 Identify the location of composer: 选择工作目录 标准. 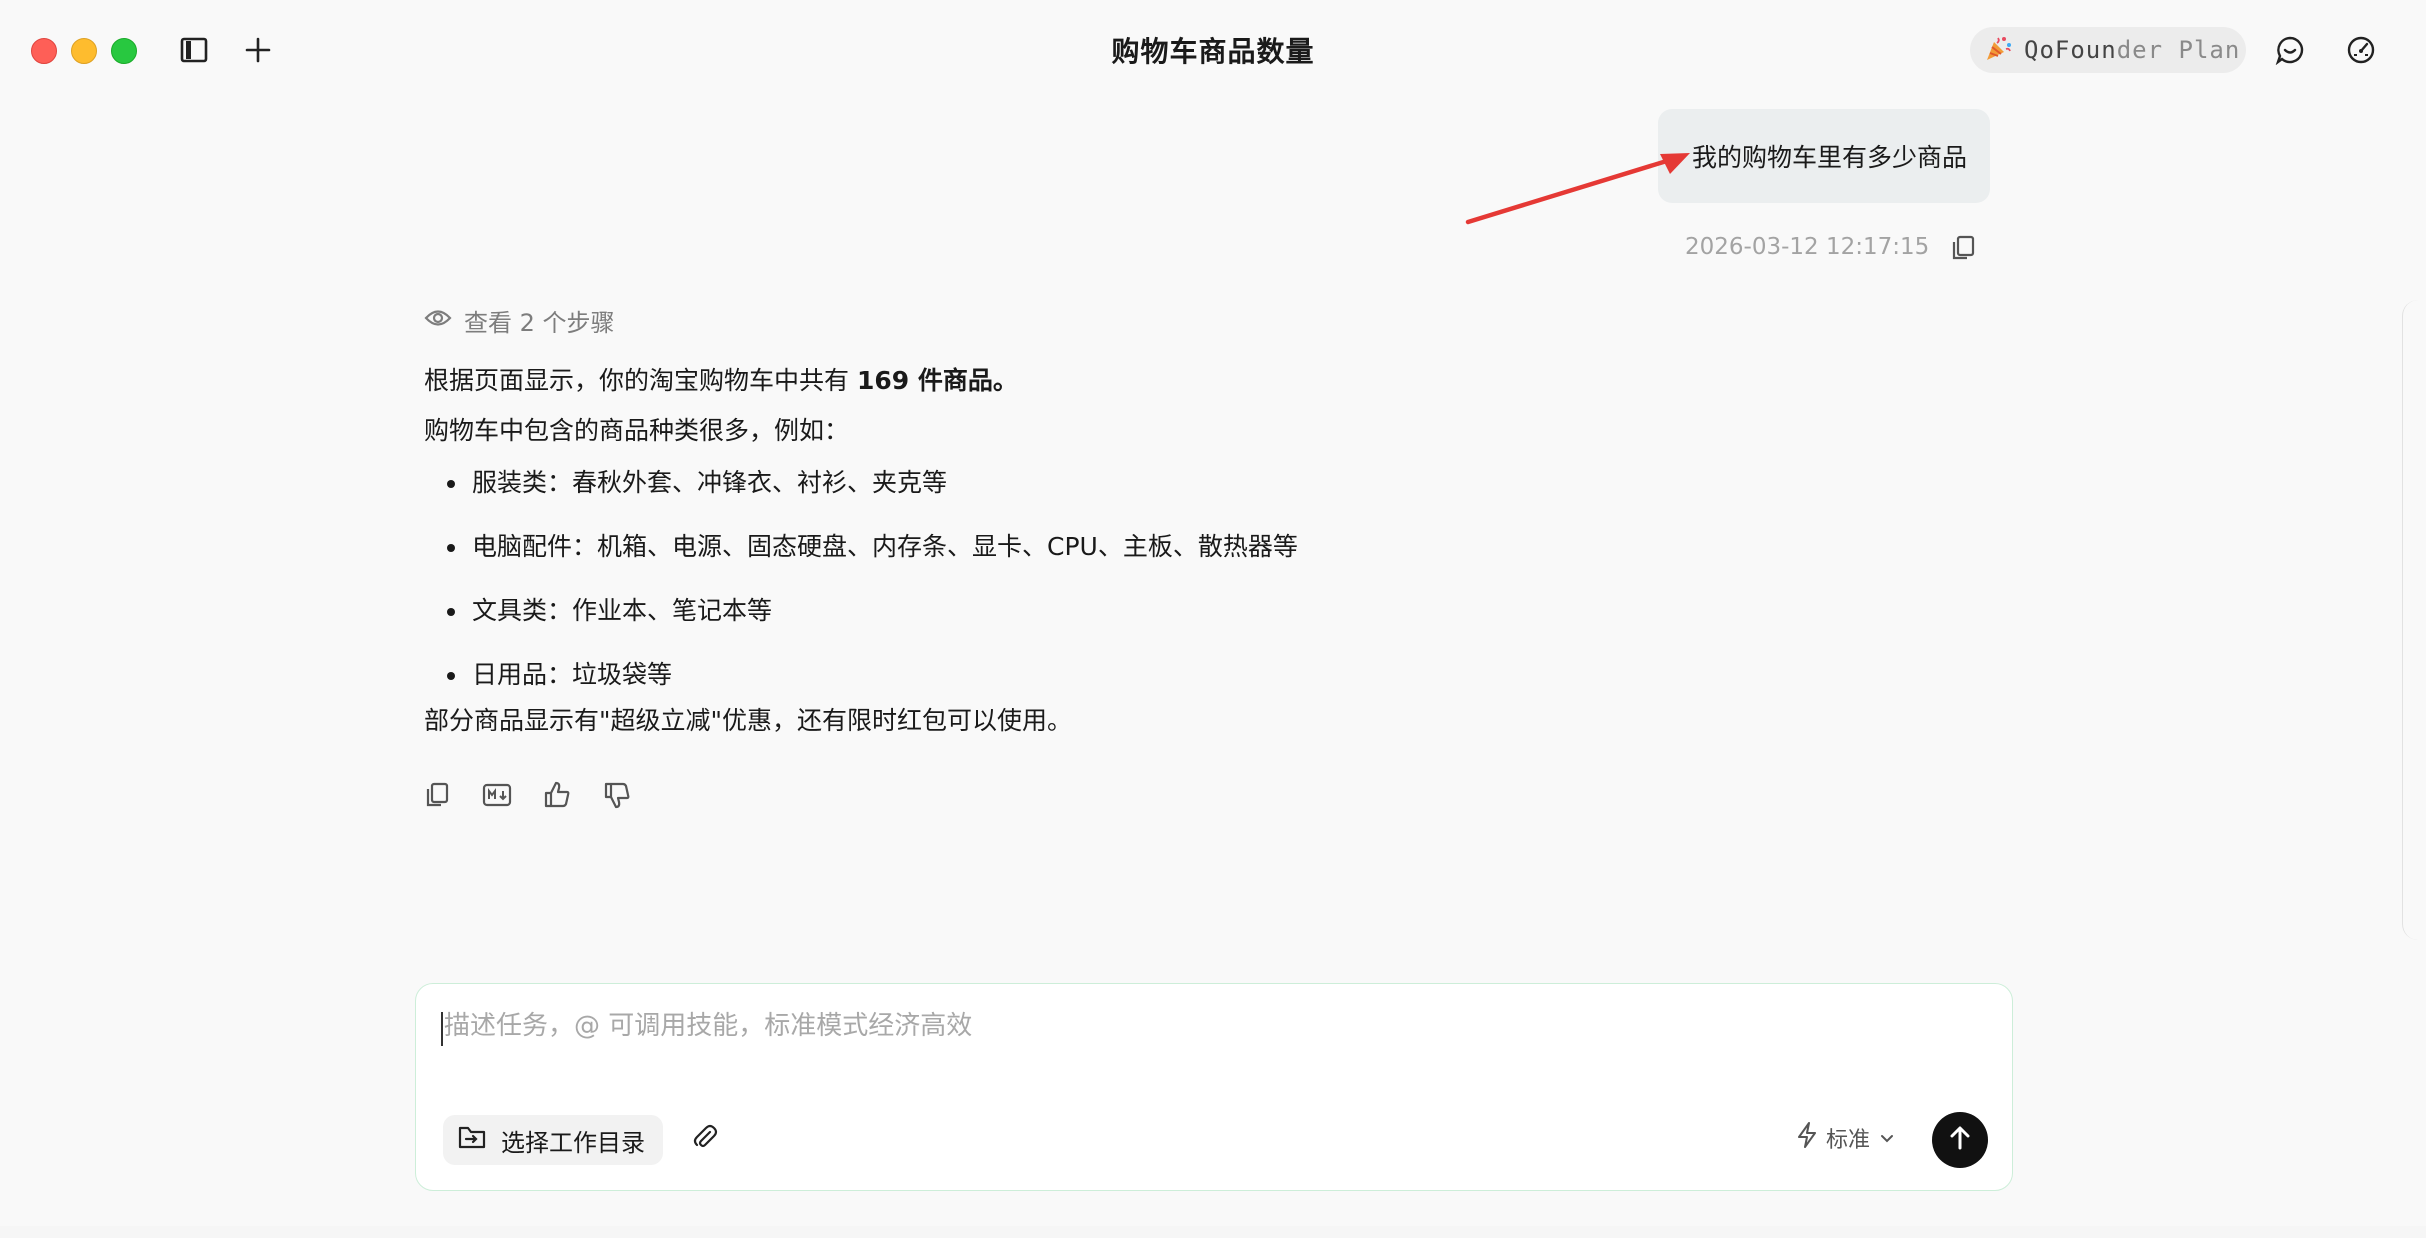
(1214, 1087).